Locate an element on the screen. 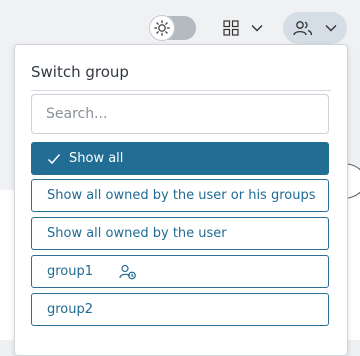 The image size is (360, 356). option-label: Show all is located at coordinates (96, 158).